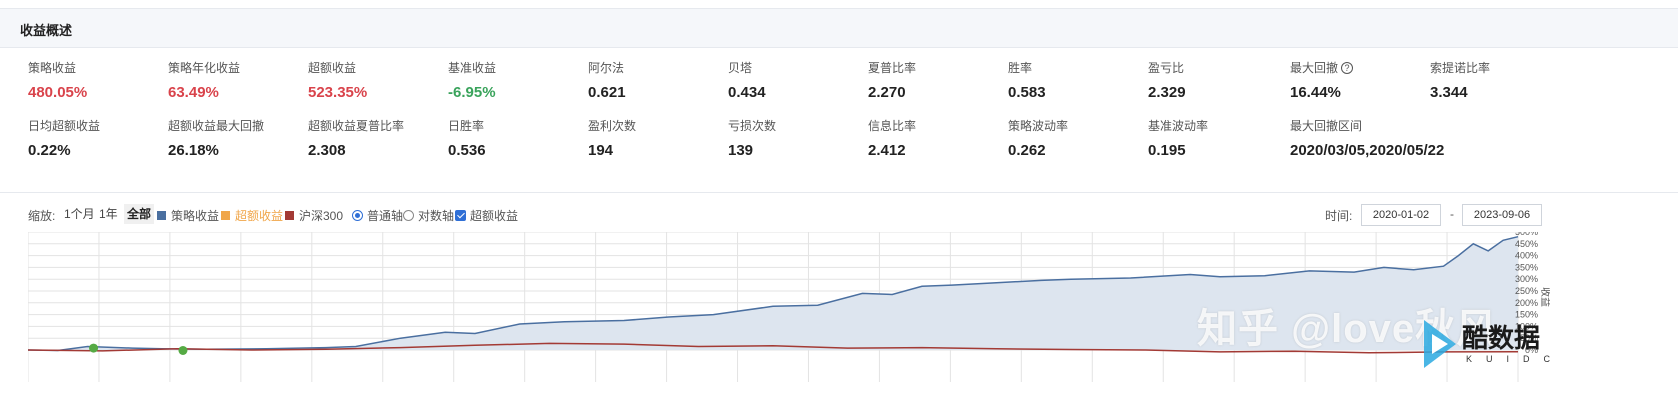 This screenshot has width=1678, height=408. I want to click on stat-value: 0.434, so click(747, 92).